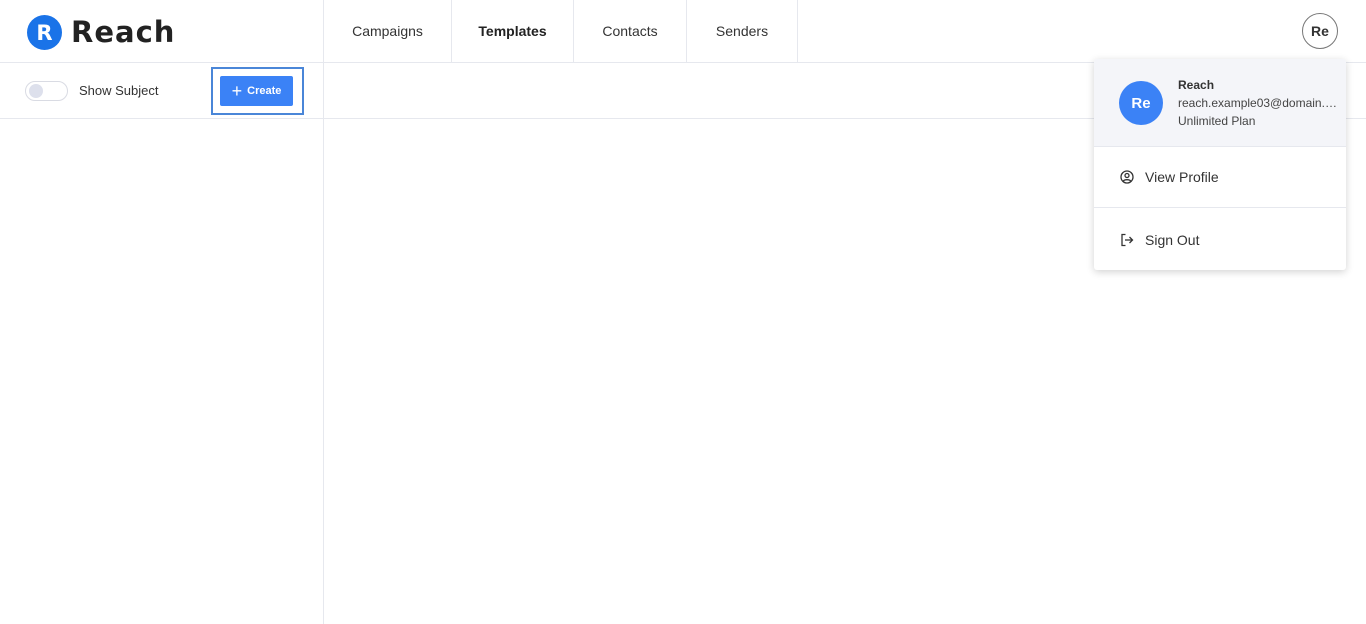 The height and width of the screenshot is (624, 1366). I want to click on profile-name: Reach, so click(1196, 85).